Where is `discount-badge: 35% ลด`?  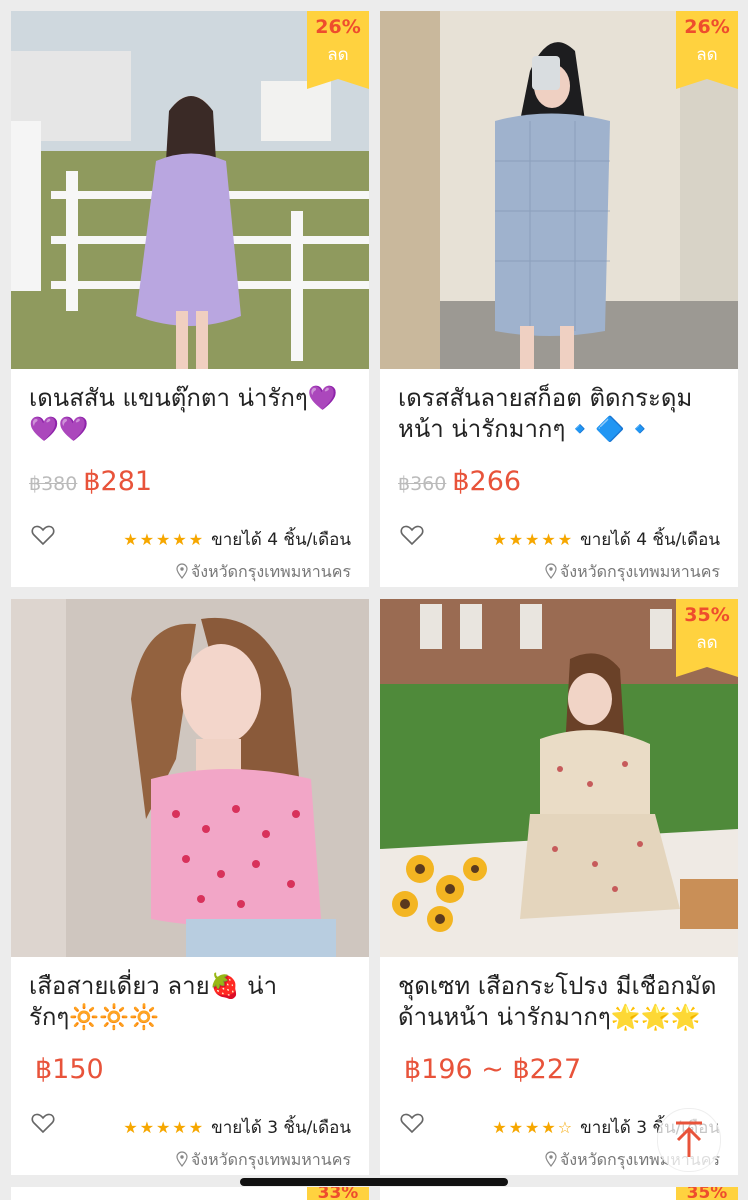 discount-badge: 35% ลด is located at coordinates (707, 638).